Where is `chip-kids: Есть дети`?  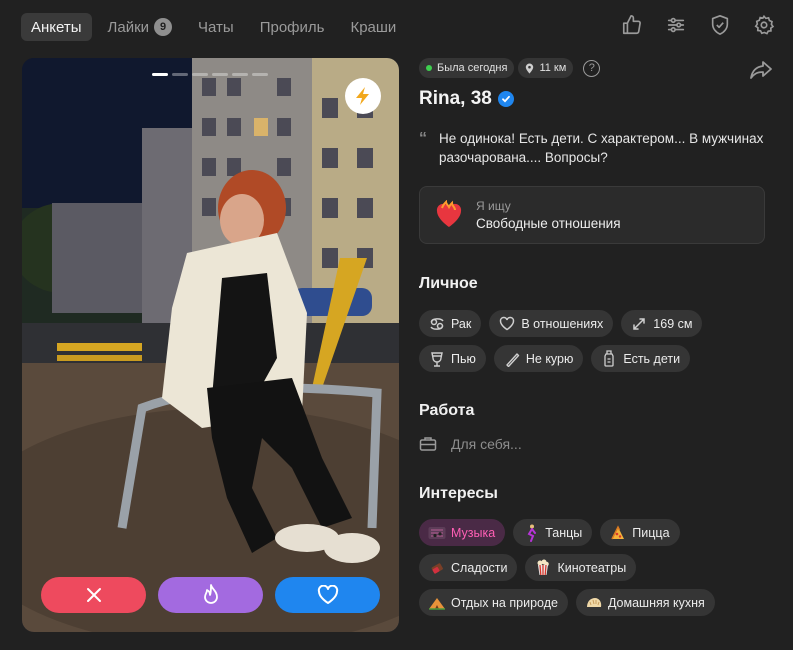 chip-kids: Есть дети is located at coordinates (641, 358).